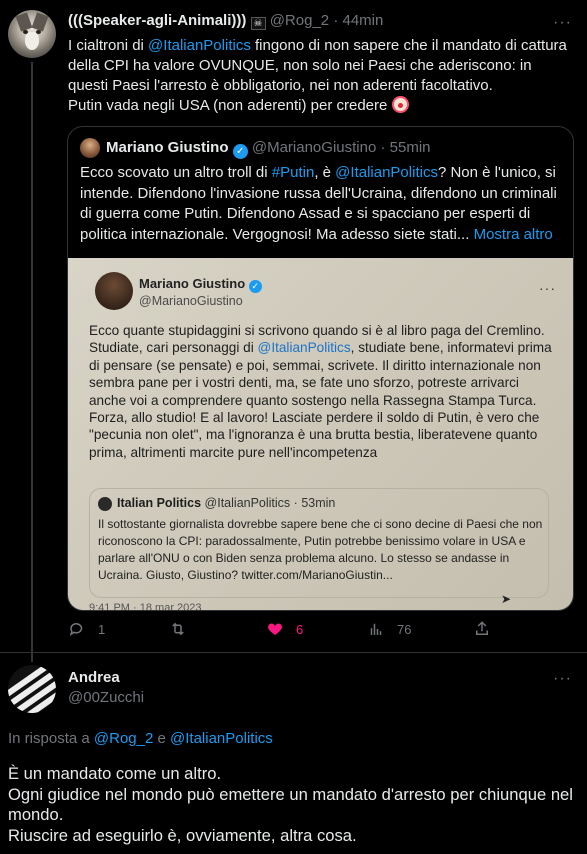 This screenshot has height=854, width=587. What do you see at coordinates (90, 148) in the screenshot?
I see `quote-avatar` at bounding box center [90, 148].